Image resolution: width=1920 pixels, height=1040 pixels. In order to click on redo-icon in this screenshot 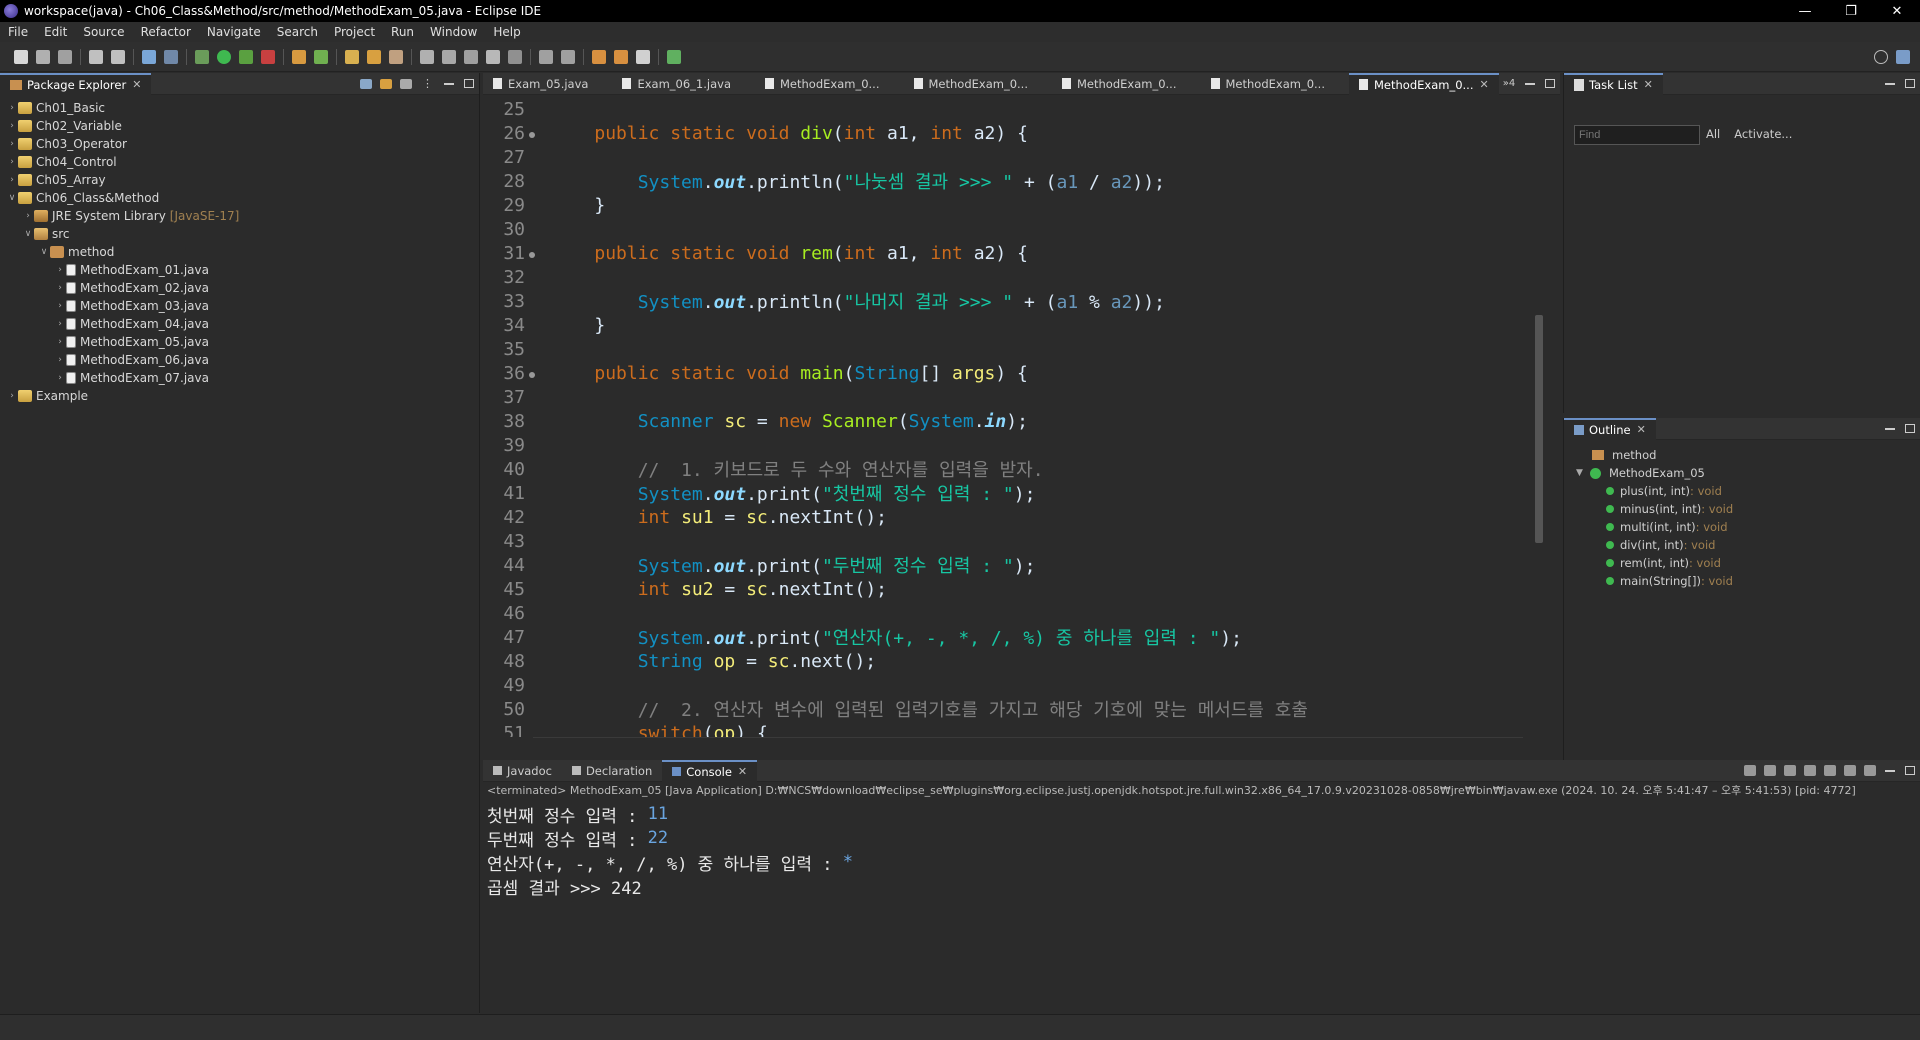, I will do `click(118, 56)`.